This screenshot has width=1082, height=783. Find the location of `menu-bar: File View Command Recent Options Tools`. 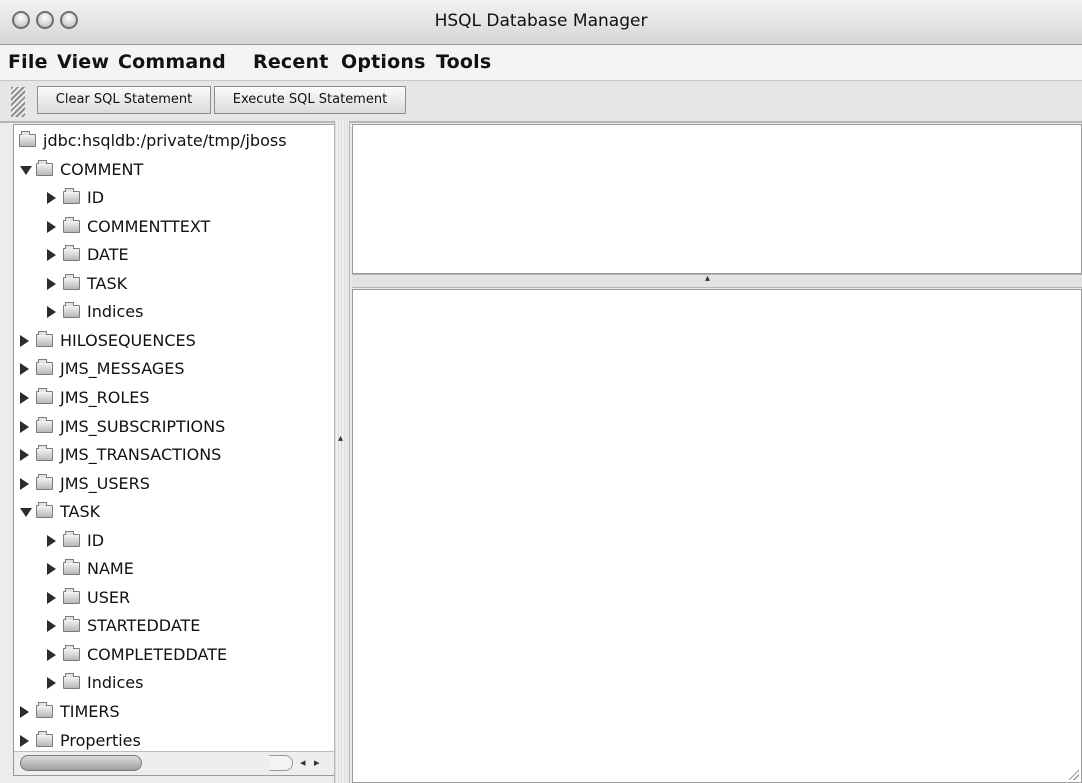

menu-bar: File View Command Recent Options Tools is located at coordinates (541, 63).